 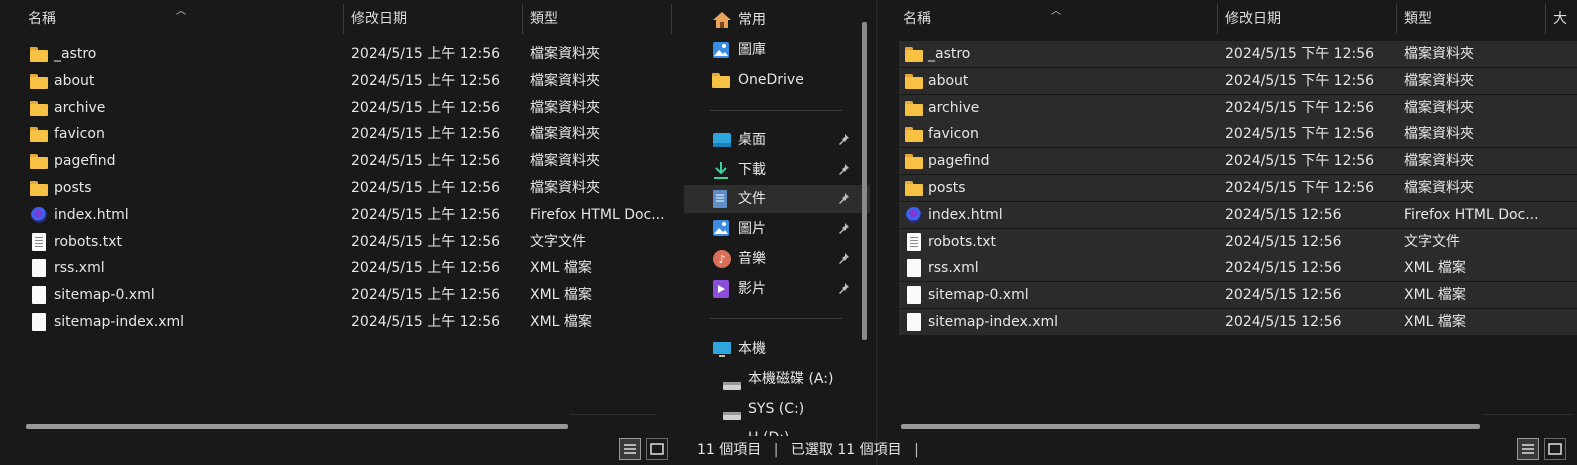 What do you see at coordinates (777, 20) in the screenshot?
I see `nav-home: 常用` at bounding box center [777, 20].